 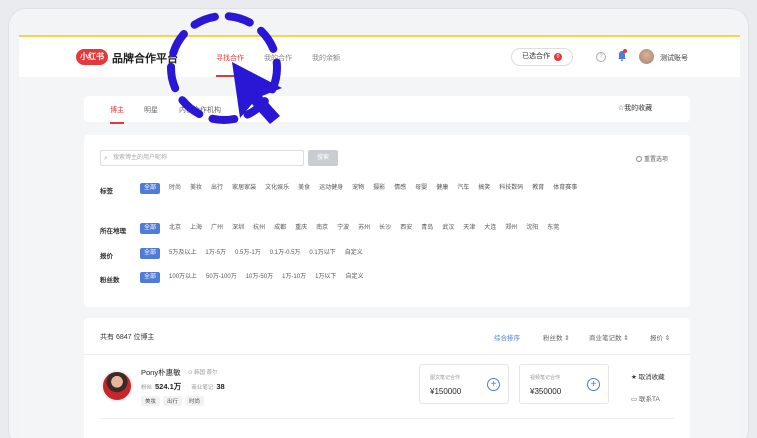 What do you see at coordinates (183, 277) in the screenshot?
I see `filter-option: 100万以上` at bounding box center [183, 277].